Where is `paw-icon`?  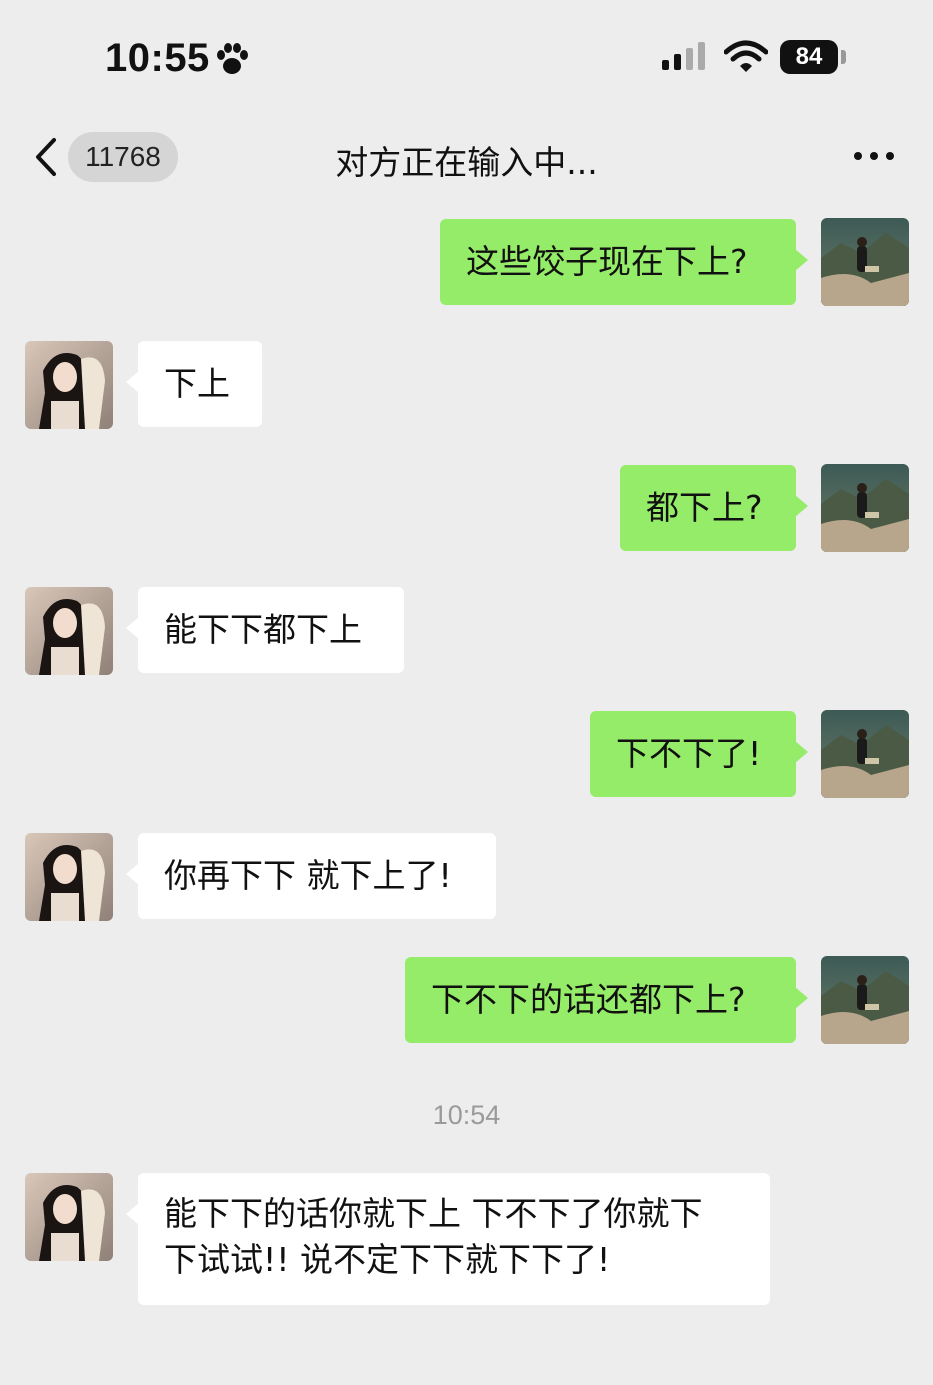
paw-icon is located at coordinates (232, 58).